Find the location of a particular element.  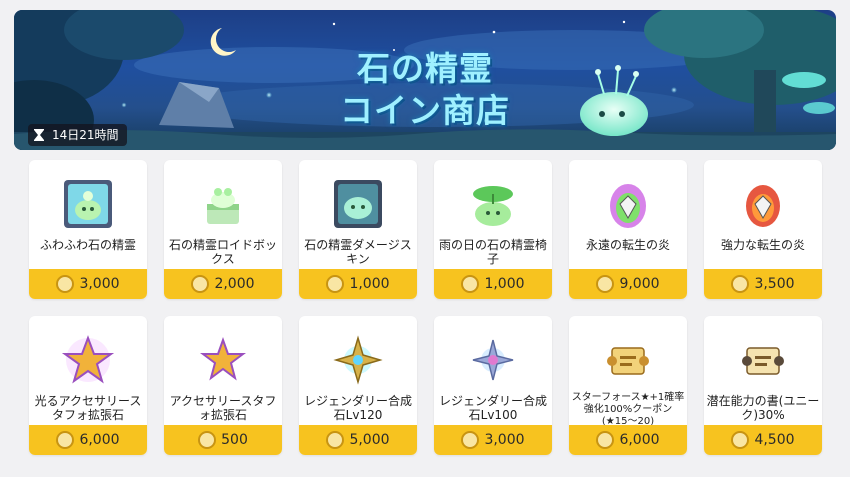

item-name: 石の精霊ロイドボックス is located at coordinates (222, 252).